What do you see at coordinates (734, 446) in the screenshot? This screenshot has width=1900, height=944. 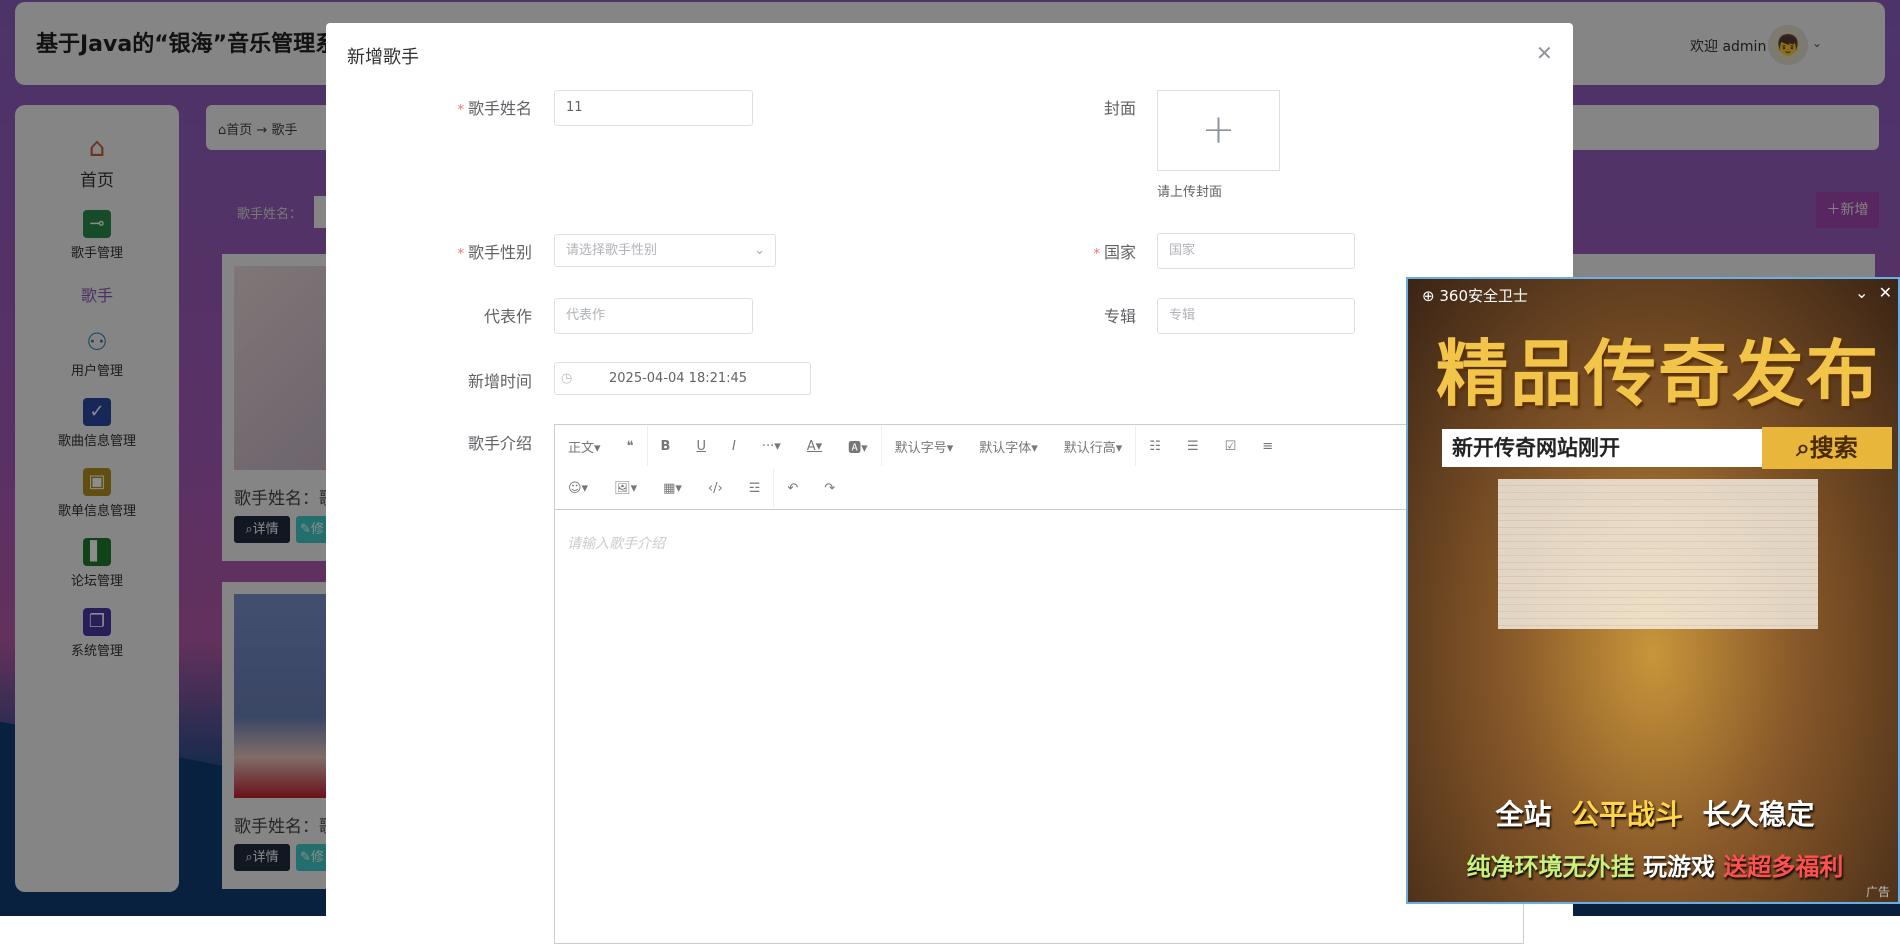 I see `italic-icon: I` at bounding box center [734, 446].